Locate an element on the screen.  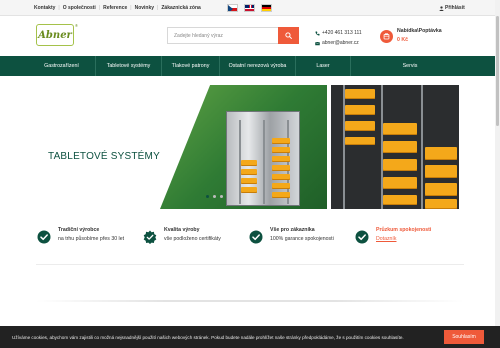
logo-text: Abner is located at coordinates (55, 35).